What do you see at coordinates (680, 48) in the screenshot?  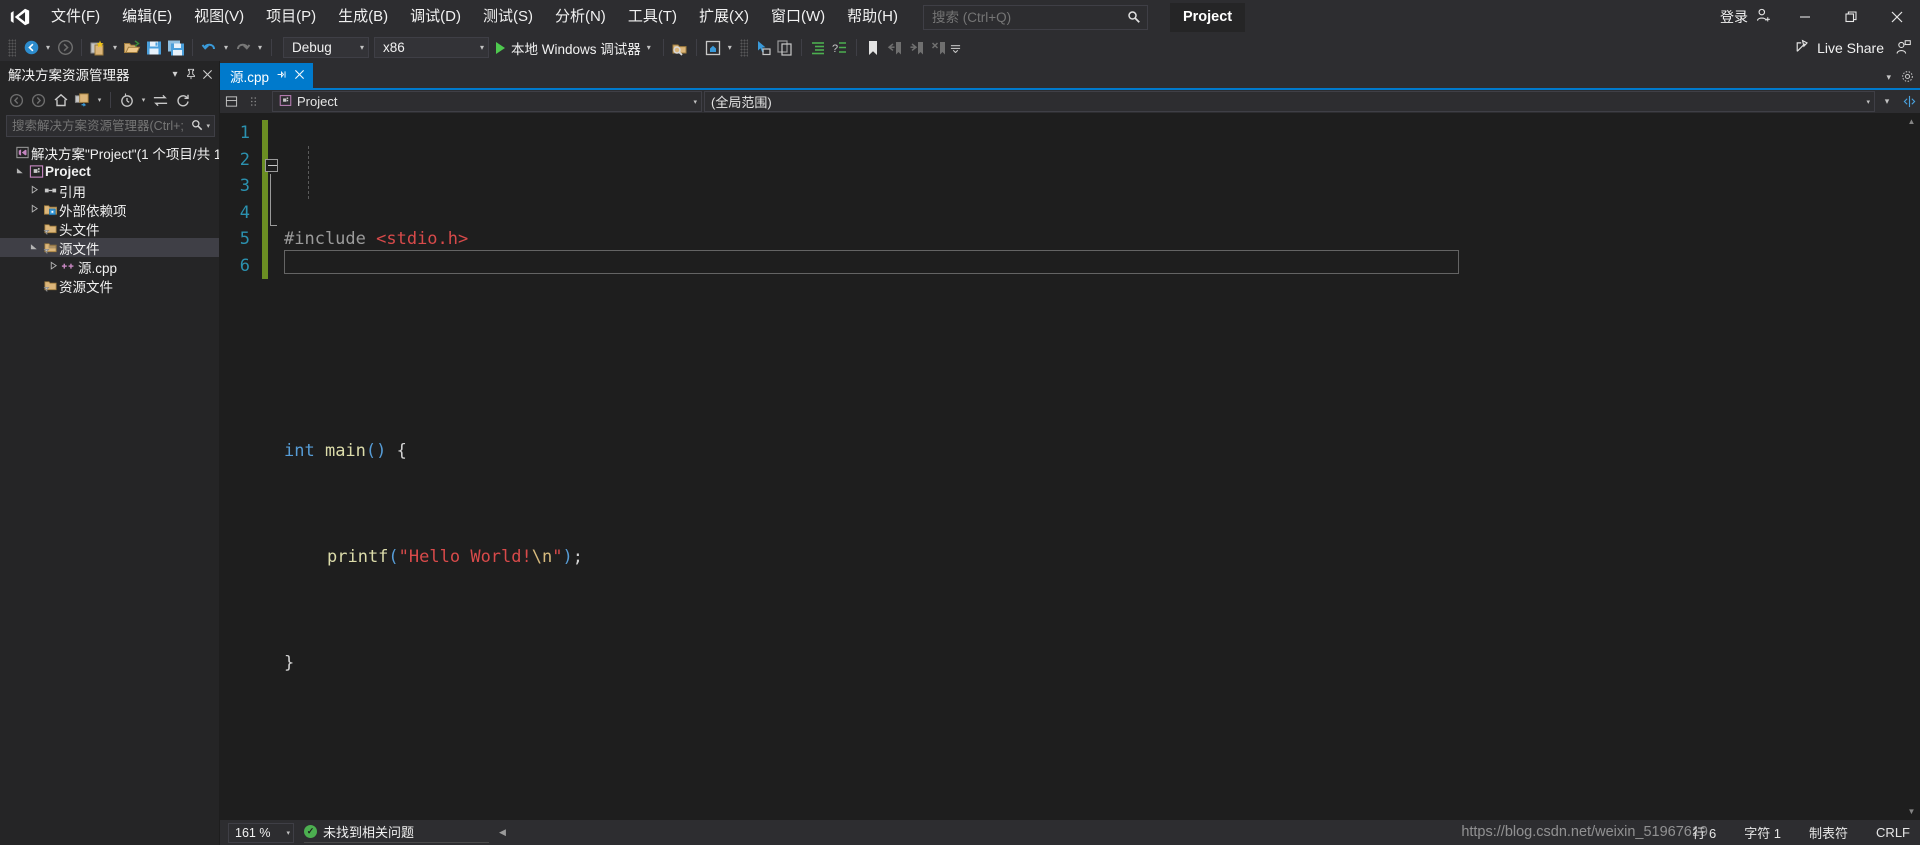 I see `attach-process-icon` at bounding box center [680, 48].